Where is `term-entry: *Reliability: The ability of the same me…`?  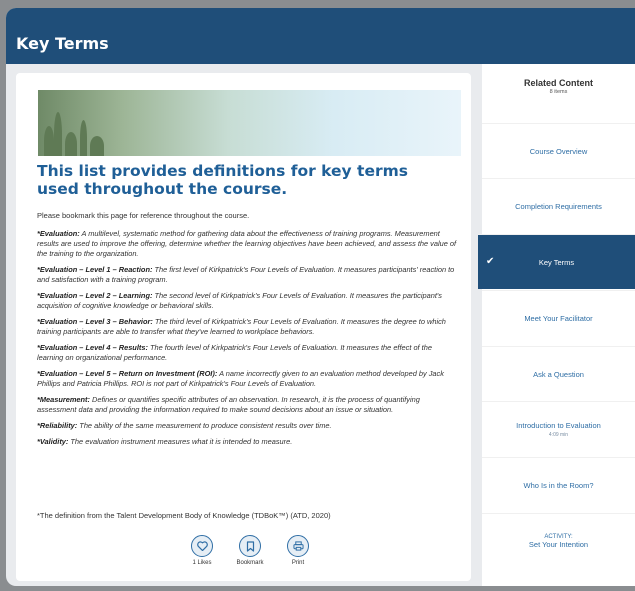
term-entry: *Reliability: The ability of the same me… is located at coordinates (247, 426).